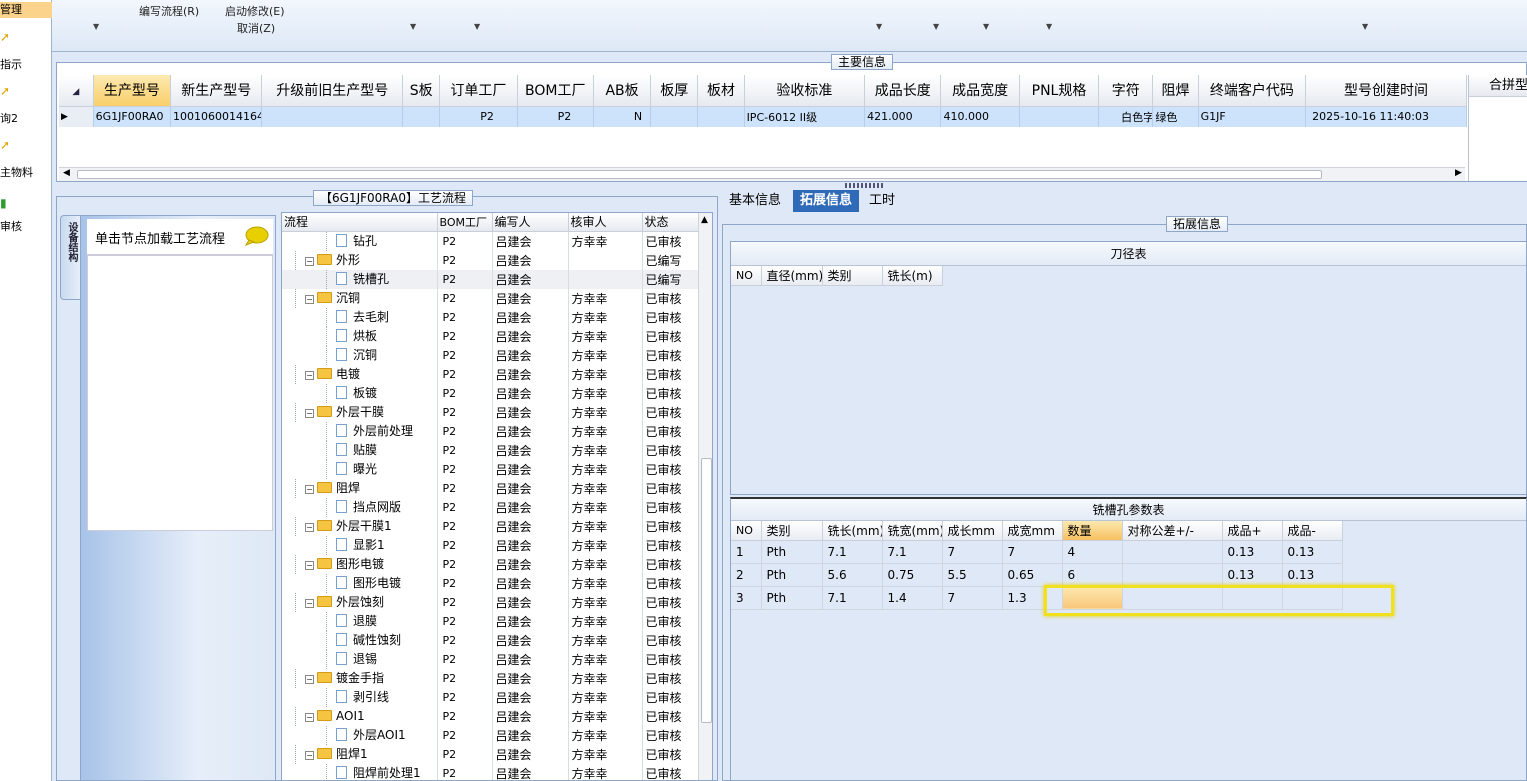  I want to click on tree-row: − 外层干膜1 P2 吕建会 方幸幸 已审核, so click(491, 526).